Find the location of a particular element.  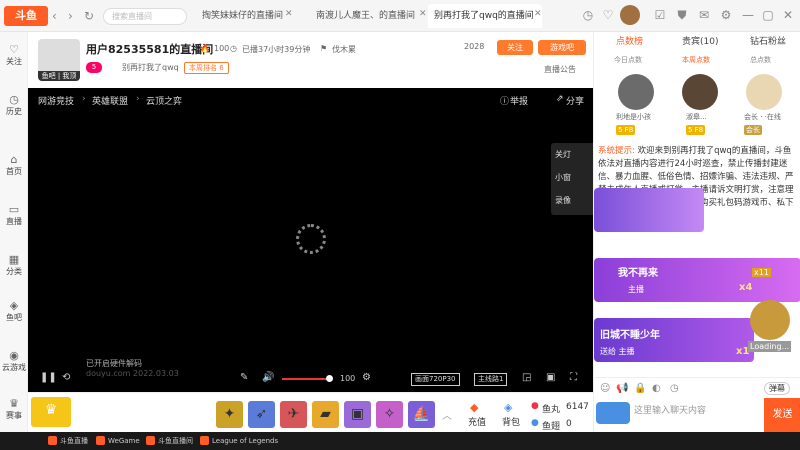

nav-home: ⌂ 首页 is located at coordinates (14, 165).